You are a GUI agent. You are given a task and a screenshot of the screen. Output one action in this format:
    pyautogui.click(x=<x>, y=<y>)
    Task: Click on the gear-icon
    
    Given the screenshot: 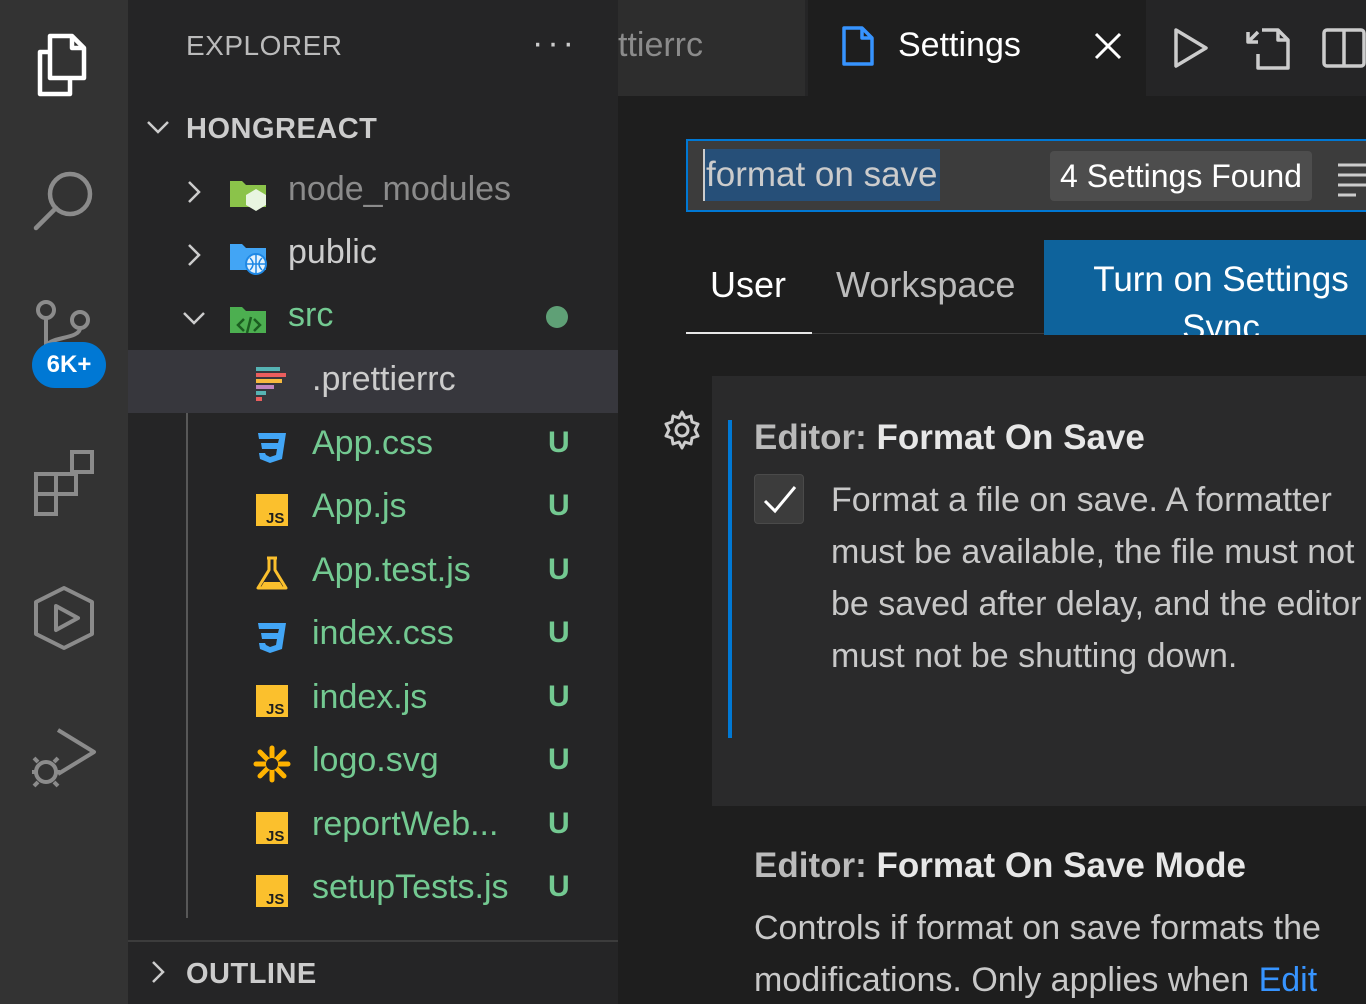 What is the action you would take?
    pyautogui.click(x=682, y=430)
    